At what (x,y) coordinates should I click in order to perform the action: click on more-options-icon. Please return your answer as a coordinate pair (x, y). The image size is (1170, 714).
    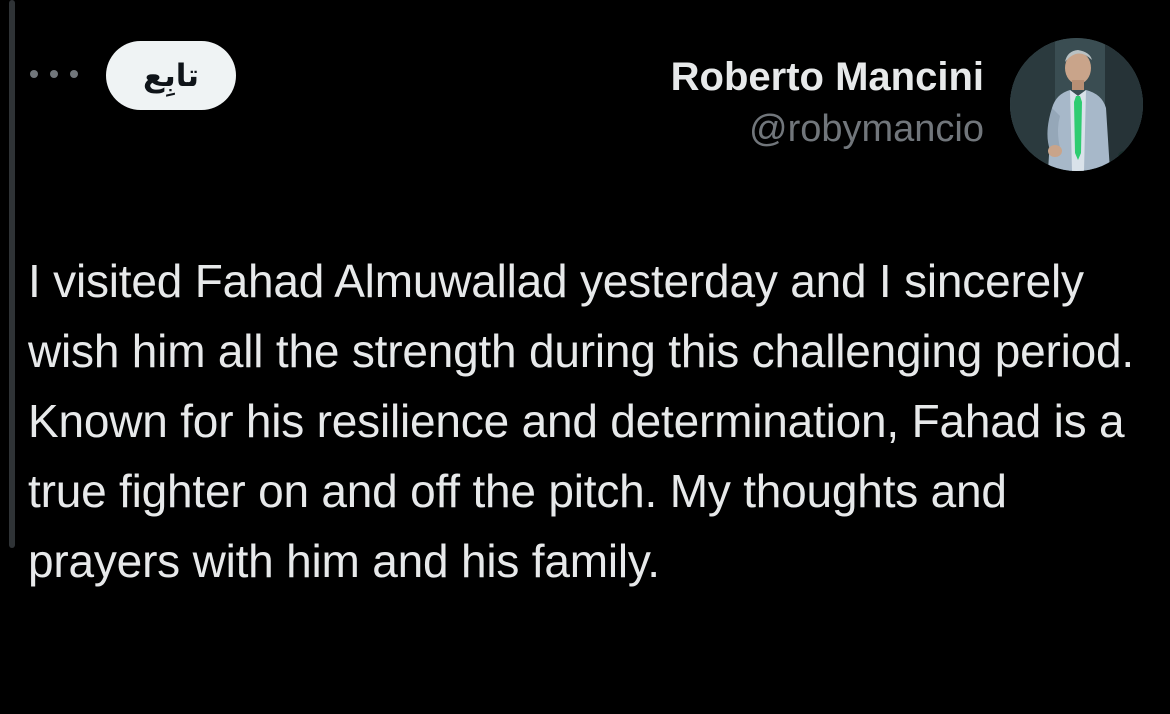
    Looking at the image, I should click on (54, 74).